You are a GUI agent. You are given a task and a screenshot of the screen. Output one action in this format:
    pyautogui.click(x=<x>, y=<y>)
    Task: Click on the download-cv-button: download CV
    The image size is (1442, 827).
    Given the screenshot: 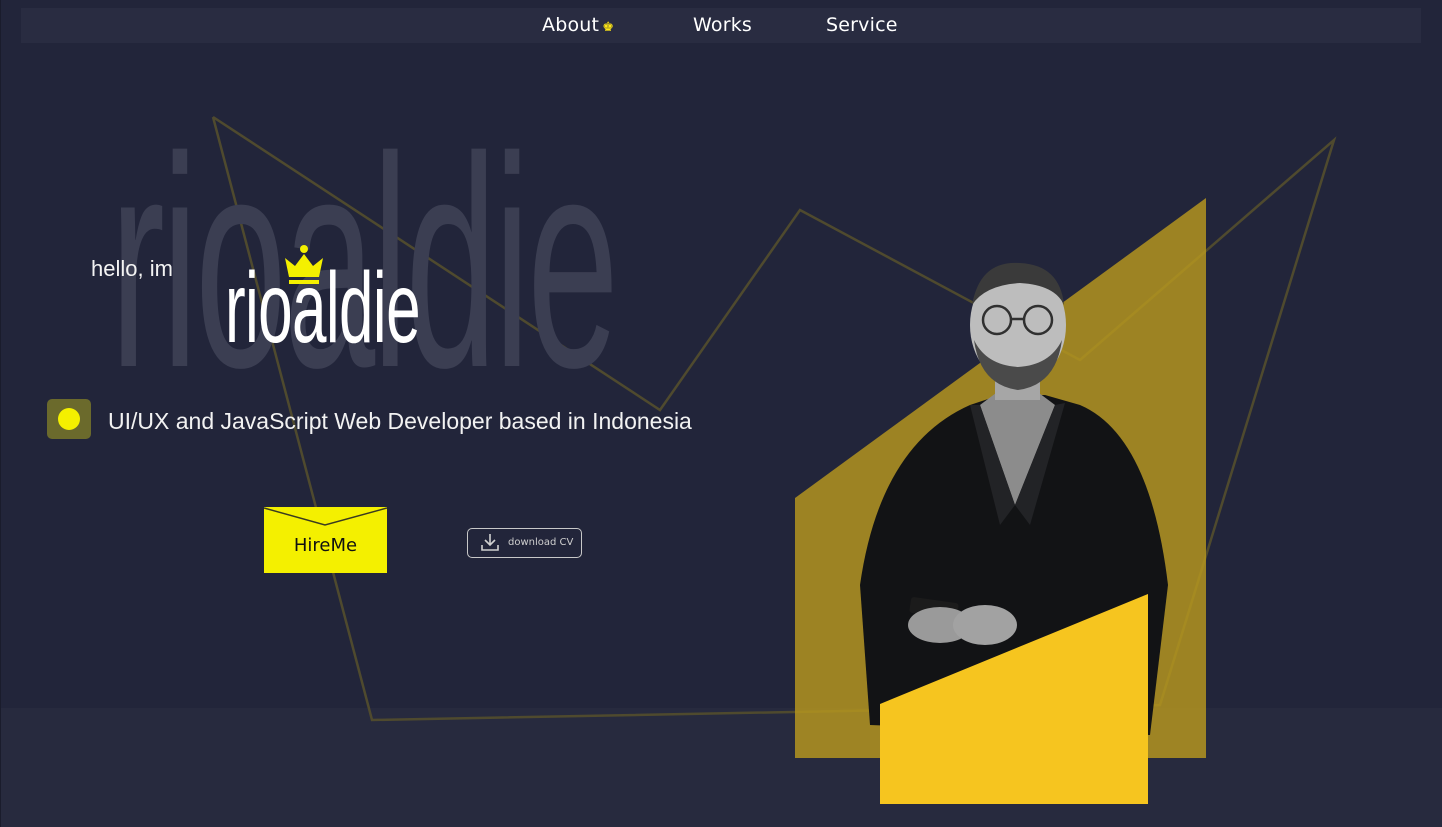 What is the action you would take?
    pyautogui.click(x=524, y=543)
    